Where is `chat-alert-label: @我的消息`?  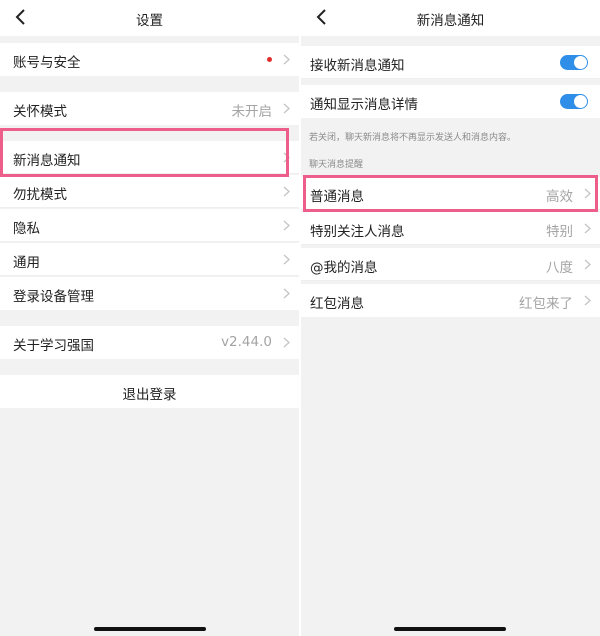
chat-alert-label: @我的消息 is located at coordinates (344, 268).